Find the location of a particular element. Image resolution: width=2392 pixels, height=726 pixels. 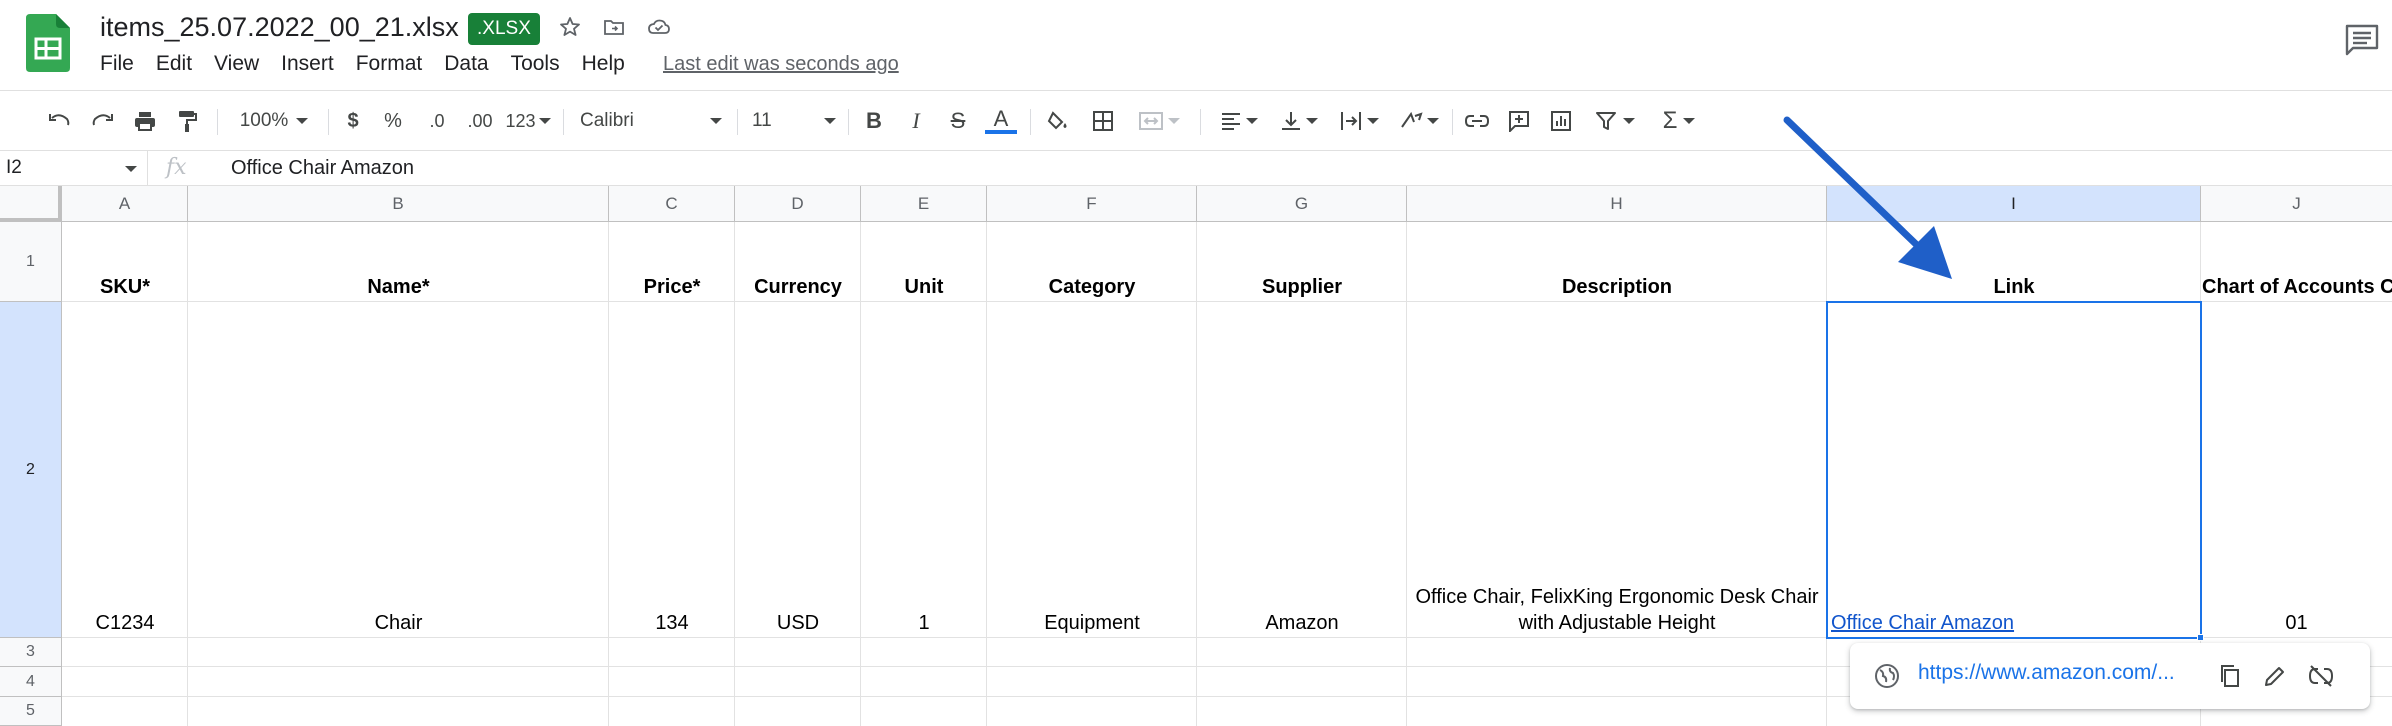

text-color-button: A is located at coordinates (1001, 121).